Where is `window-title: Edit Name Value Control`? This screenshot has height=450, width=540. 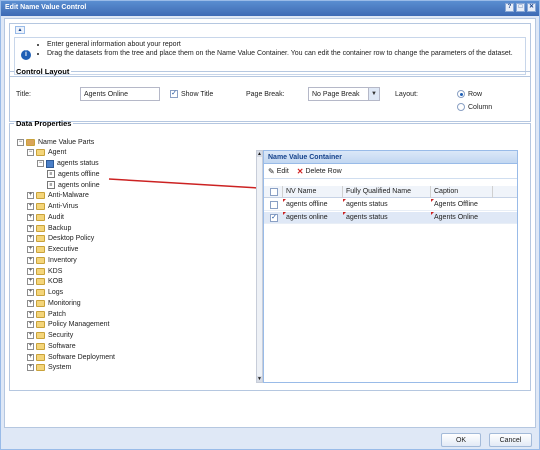
window-title: Edit Name Value Control is located at coordinates (46, 7).